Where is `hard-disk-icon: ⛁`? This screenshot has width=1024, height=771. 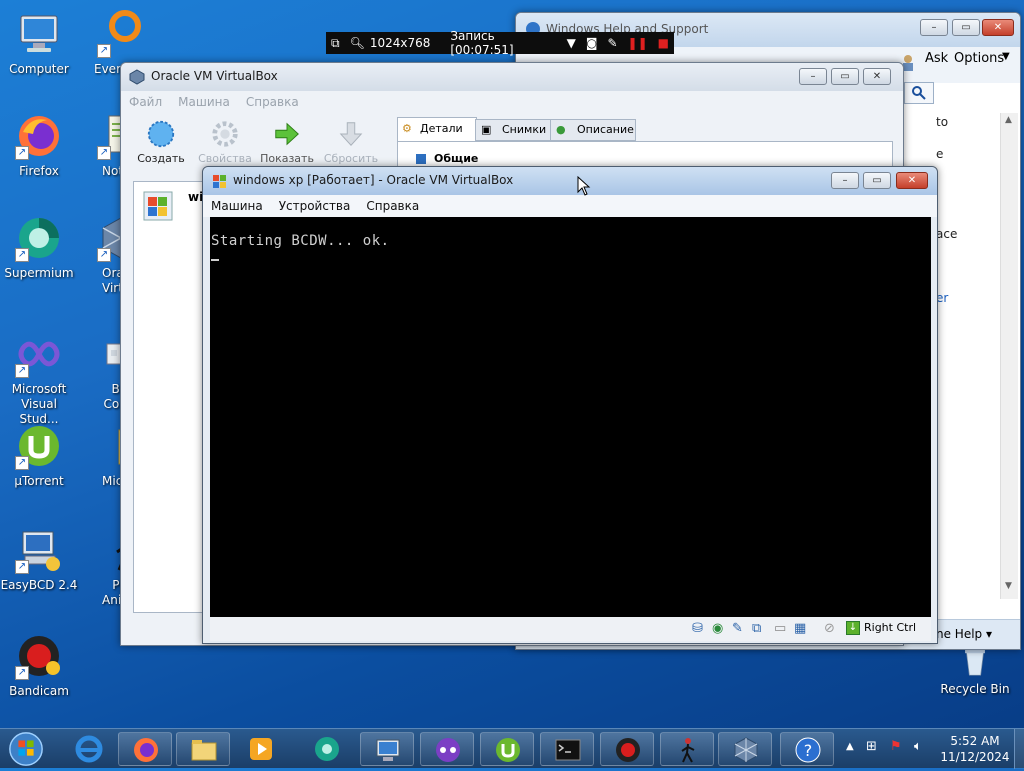
hard-disk-icon: ⛁ is located at coordinates (697, 628).